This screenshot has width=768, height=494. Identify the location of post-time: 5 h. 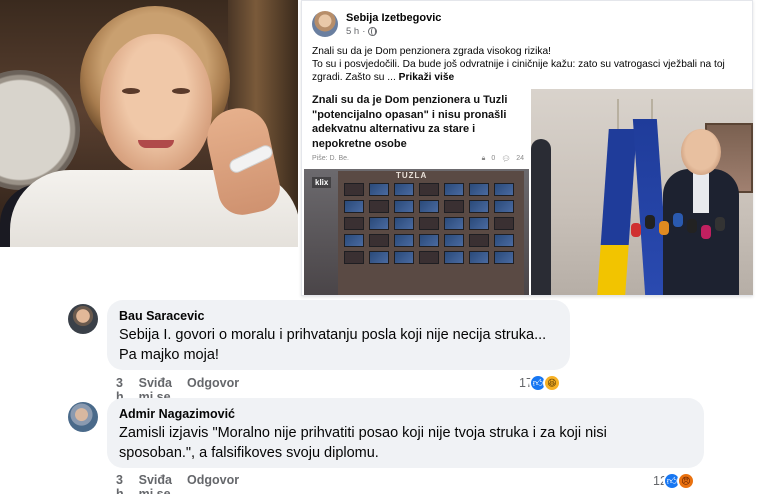
(352, 31).